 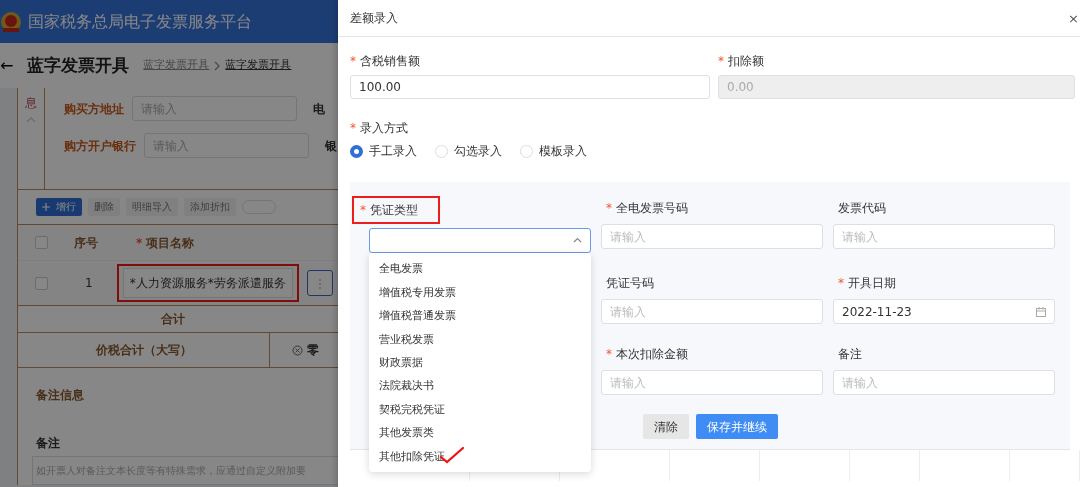 What do you see at coordinates (86, 243) in the screenshot?
I see `column-header: 序号` at bounding box center [86, 243].